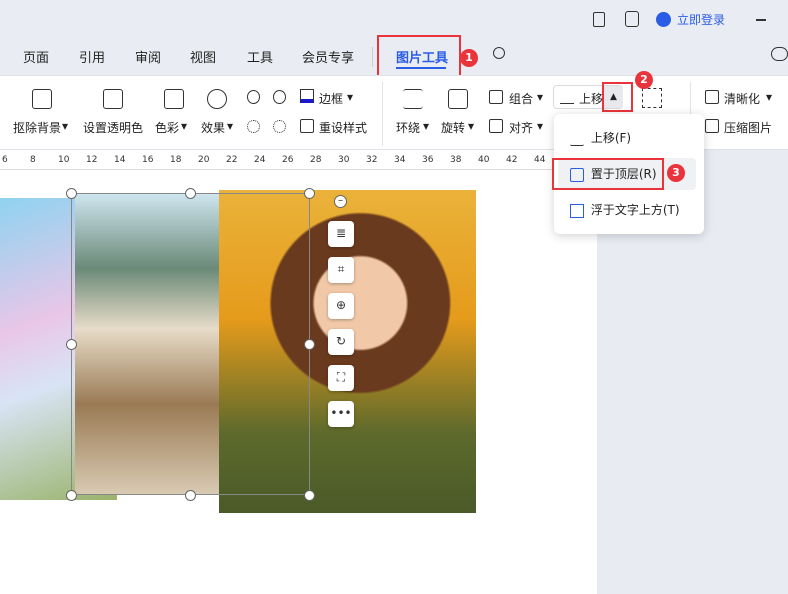  Describe the element at coordinates (260, 56) in the screenshot. I see `tab-tools: 工具` at that location.